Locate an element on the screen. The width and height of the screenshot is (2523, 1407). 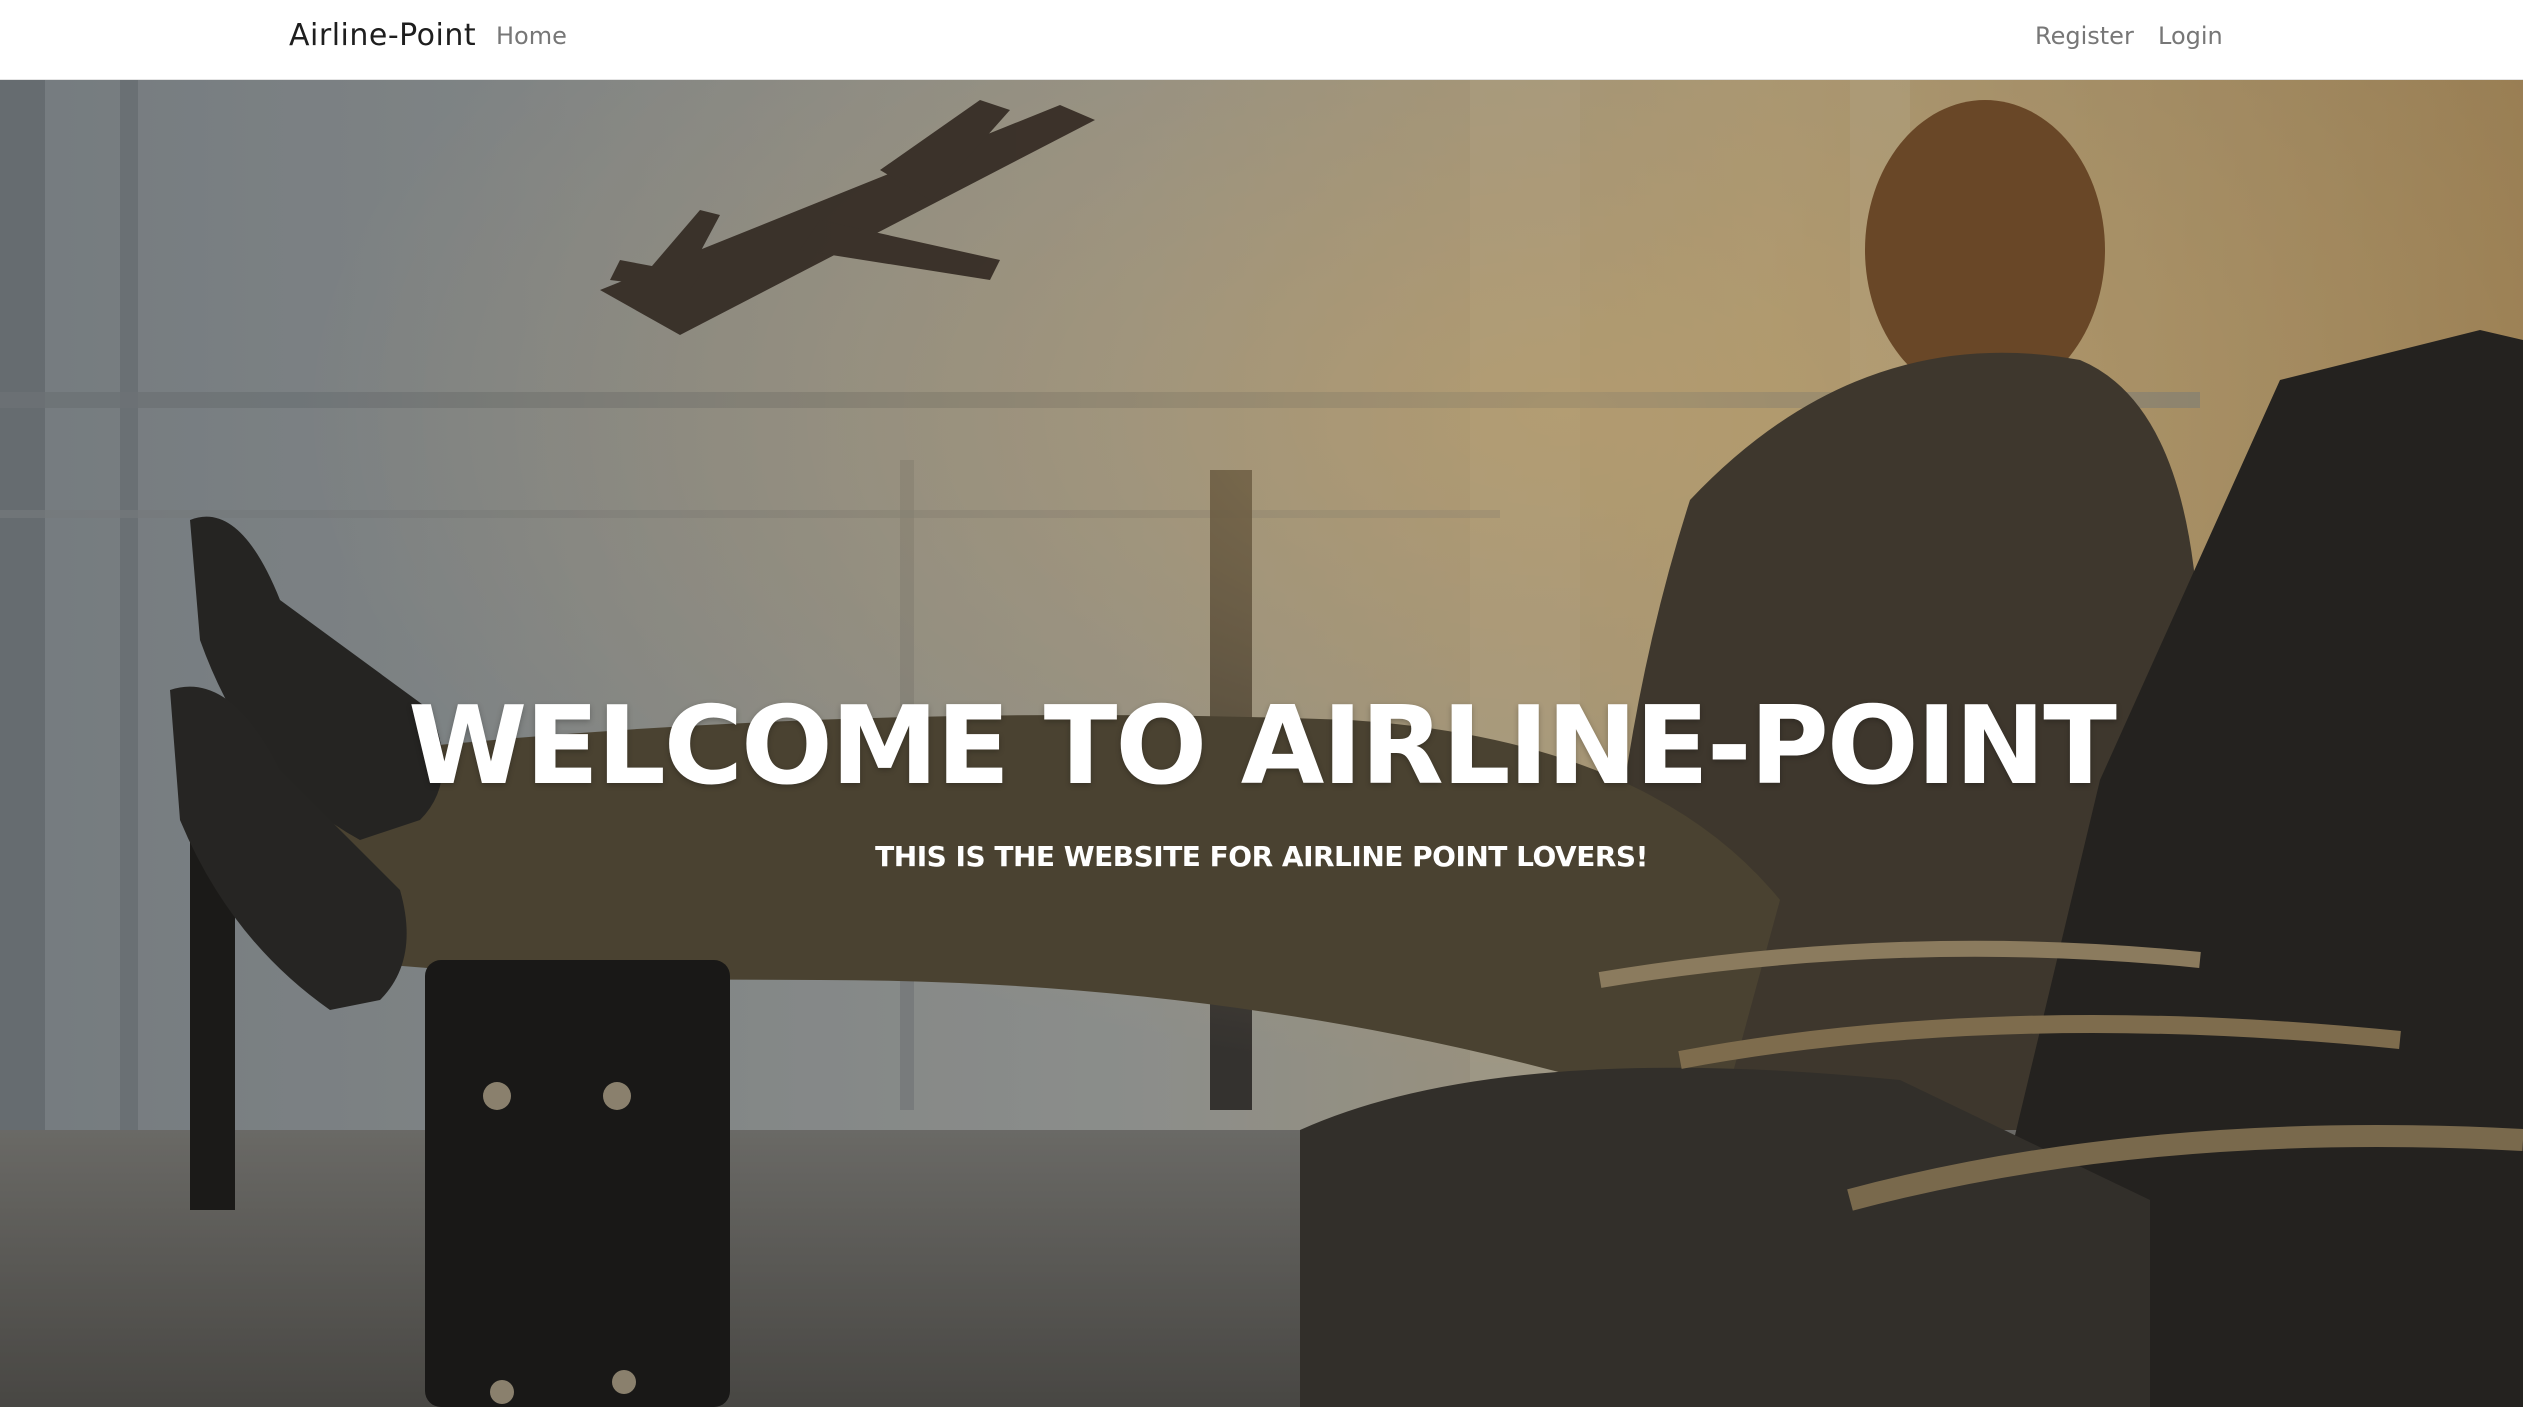
nav-link-login: Login is located at coordinates (2190, 36).